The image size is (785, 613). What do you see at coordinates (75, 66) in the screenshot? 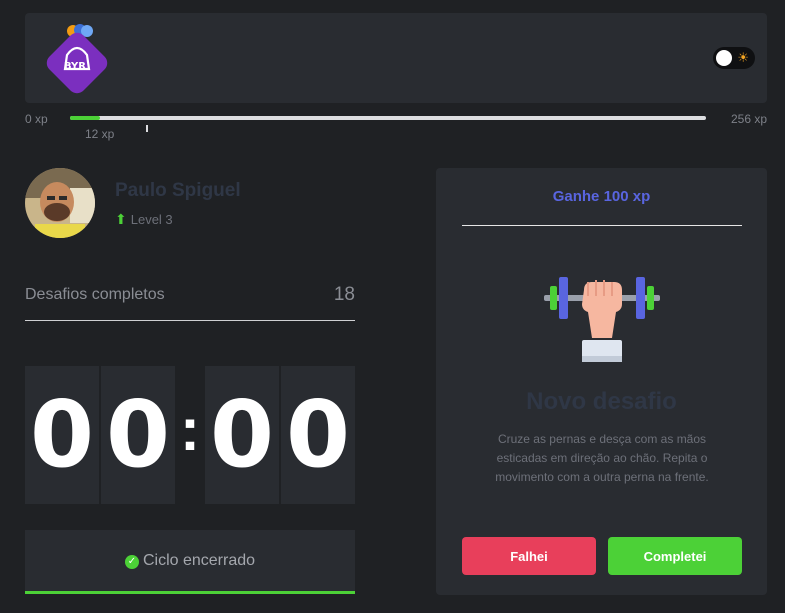
I see `logo-text: BYR` at bounding box center [75, 66].